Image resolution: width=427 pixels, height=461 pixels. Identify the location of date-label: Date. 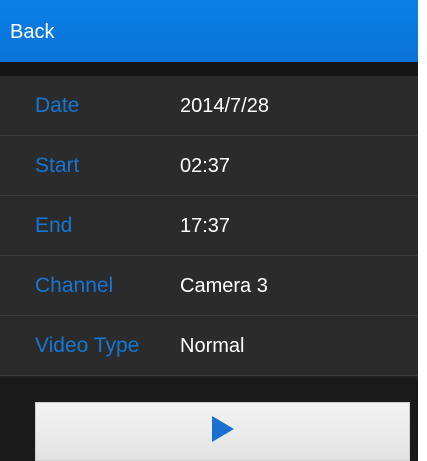
(57, 105).